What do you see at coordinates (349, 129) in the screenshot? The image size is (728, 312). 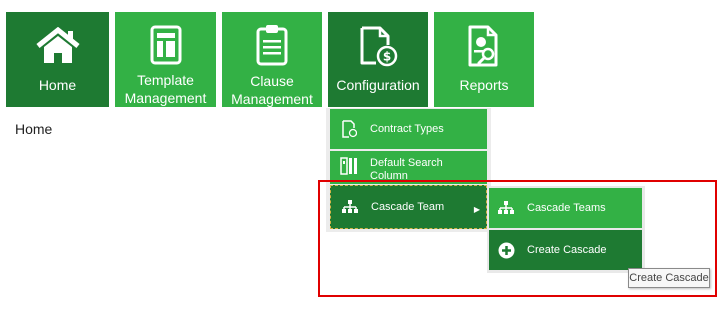 I see `contract-doc-icon` at bounding box center [349, 129].